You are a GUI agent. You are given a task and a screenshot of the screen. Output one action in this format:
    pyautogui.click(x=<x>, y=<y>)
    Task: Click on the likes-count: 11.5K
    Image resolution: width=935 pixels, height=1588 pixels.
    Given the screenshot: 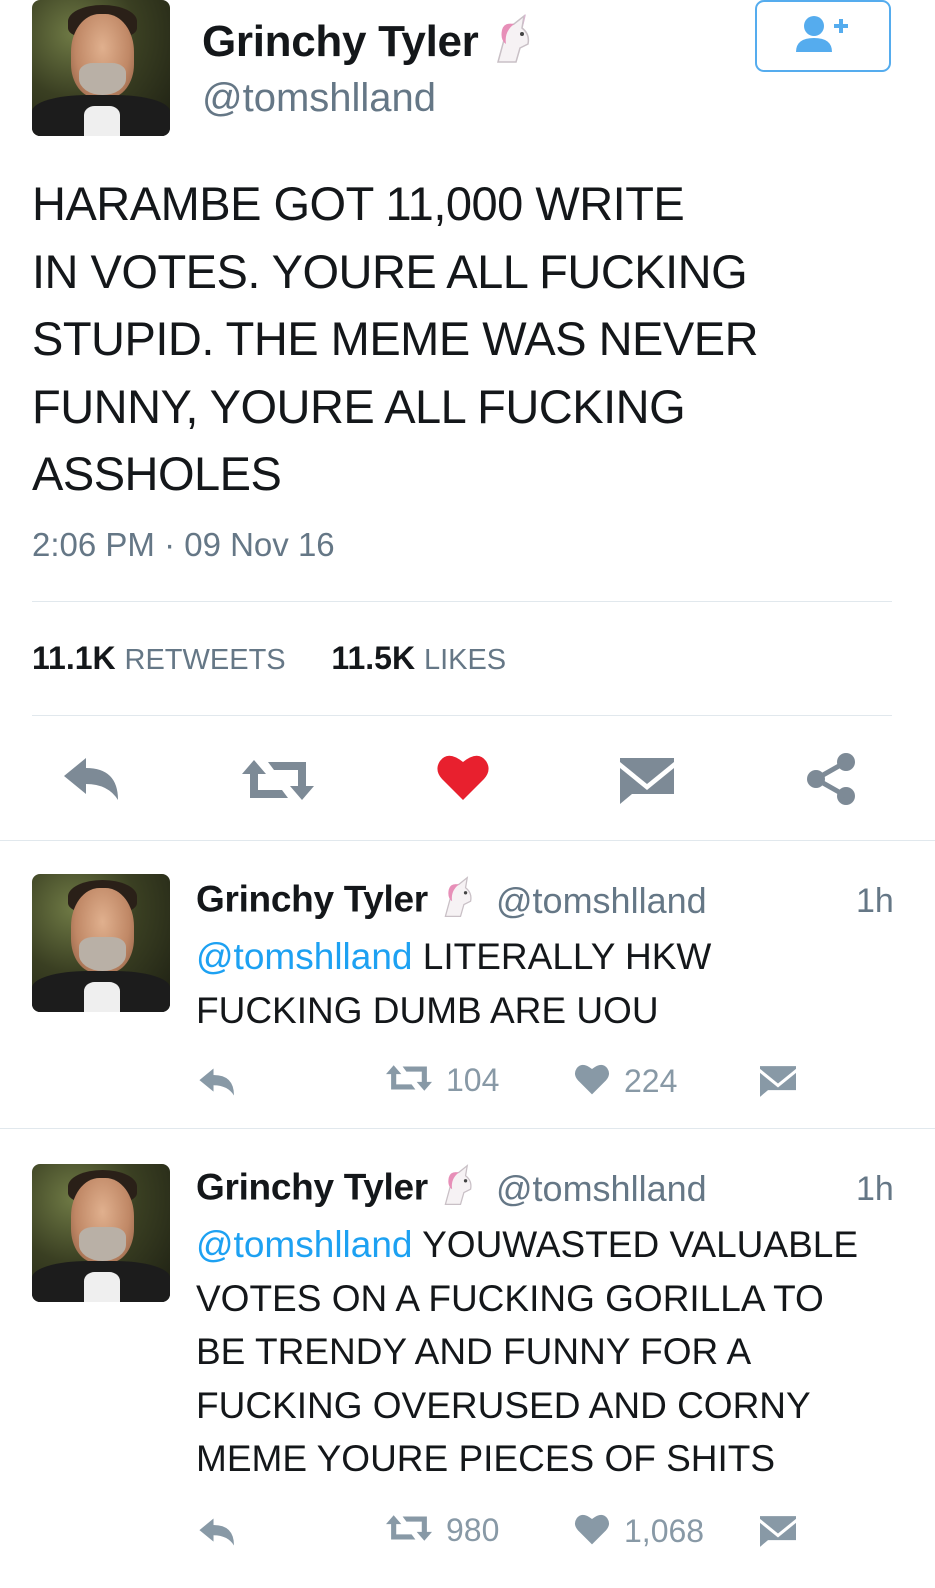 What is the action you would take?
    pyautogui.click(x=373, y=658)
    